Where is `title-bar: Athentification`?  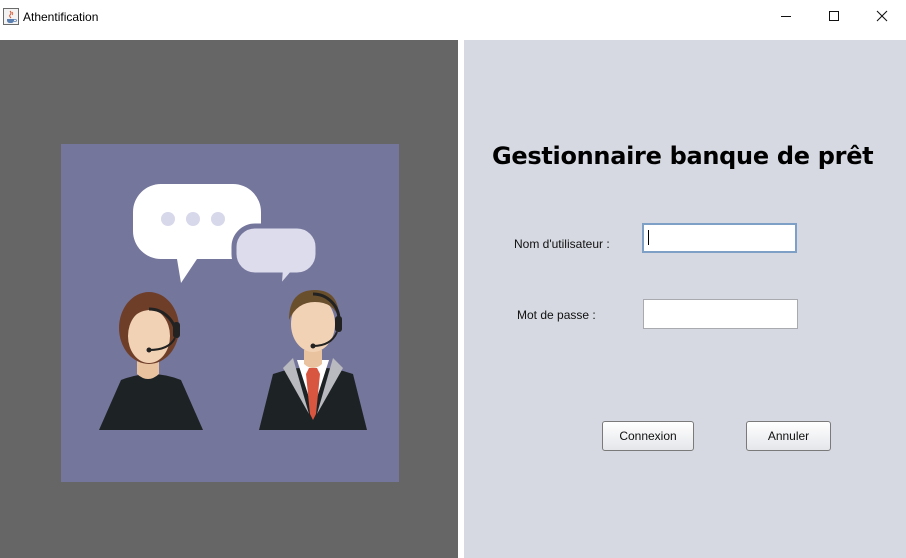
title-bar: Athentification is located at coordinates (453, 18).